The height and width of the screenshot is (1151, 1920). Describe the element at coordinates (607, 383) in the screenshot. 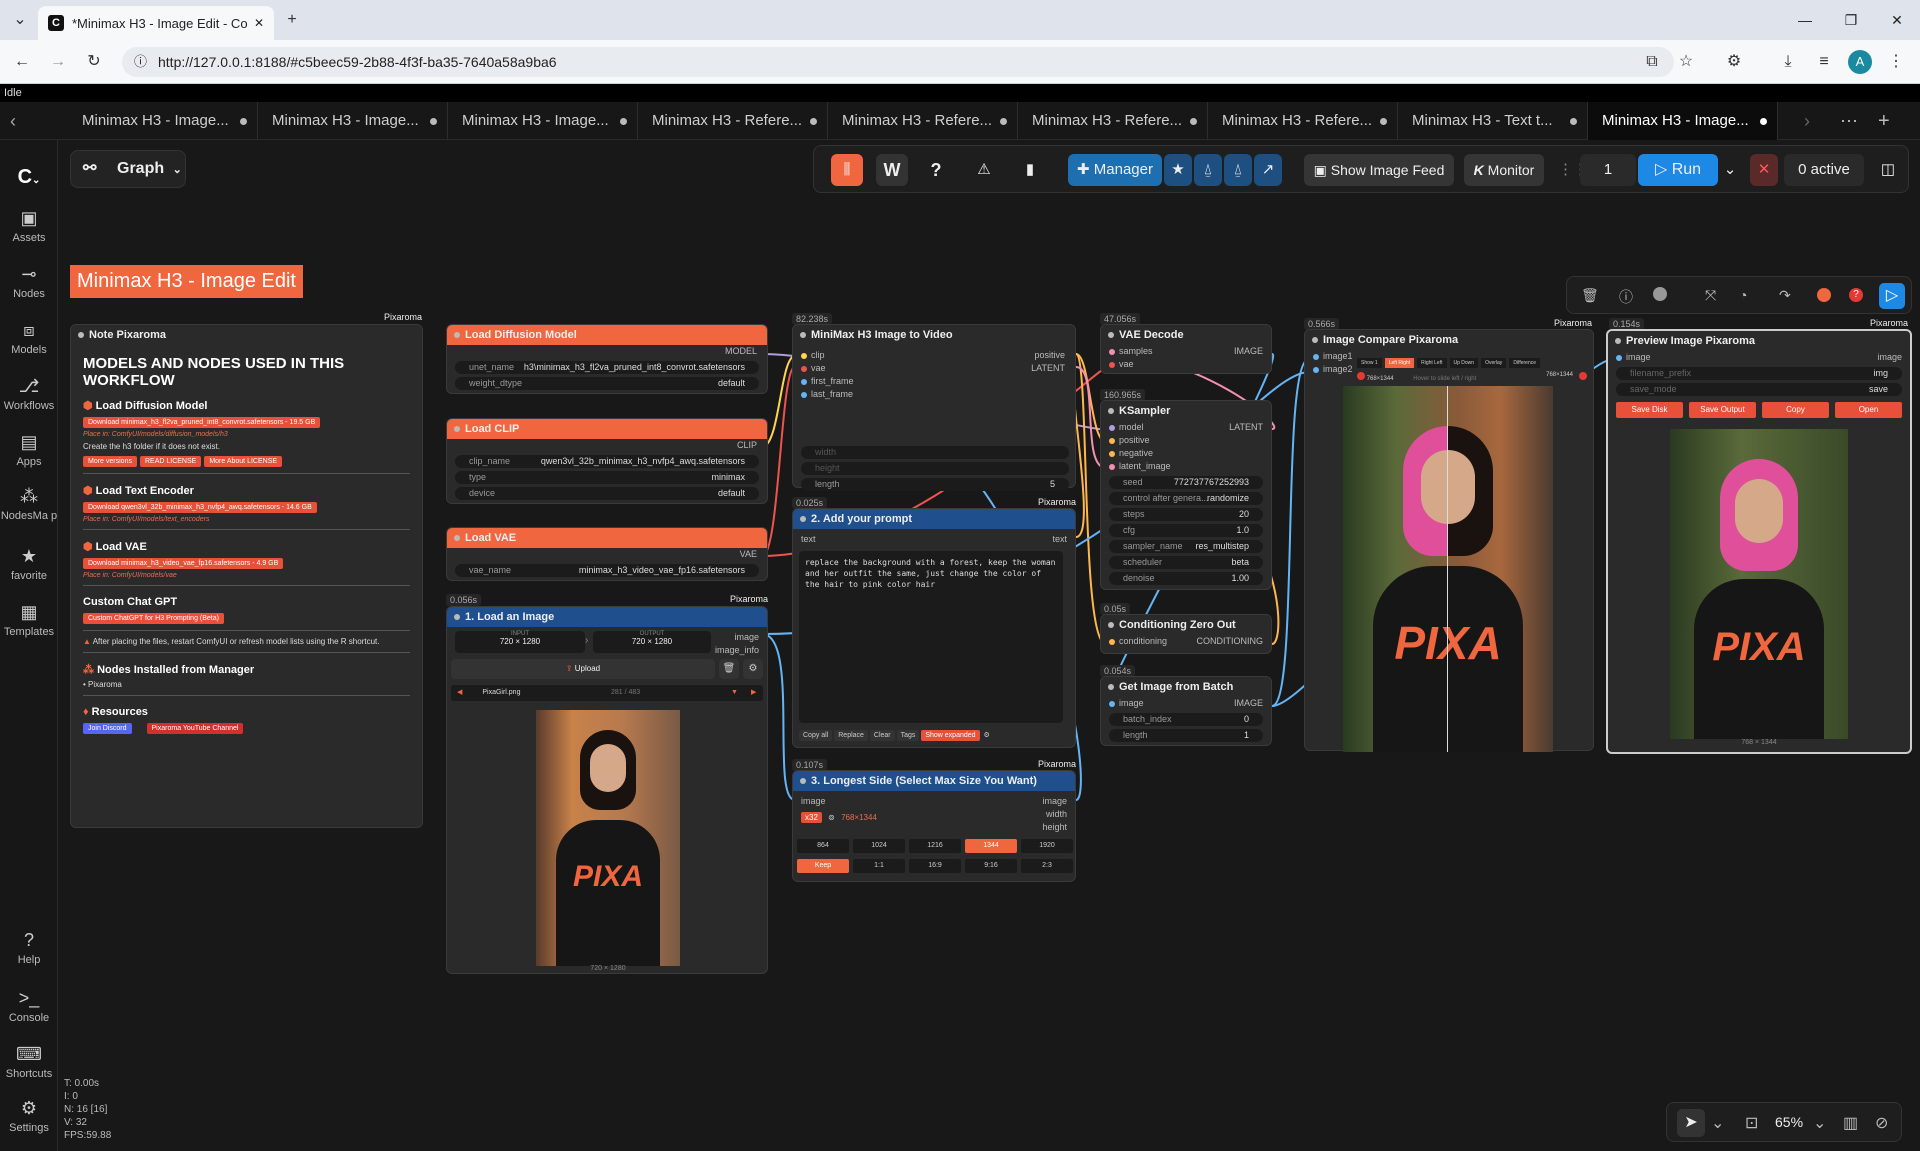

I see `weight-dtype-combo: weight_dtype default` at that location.